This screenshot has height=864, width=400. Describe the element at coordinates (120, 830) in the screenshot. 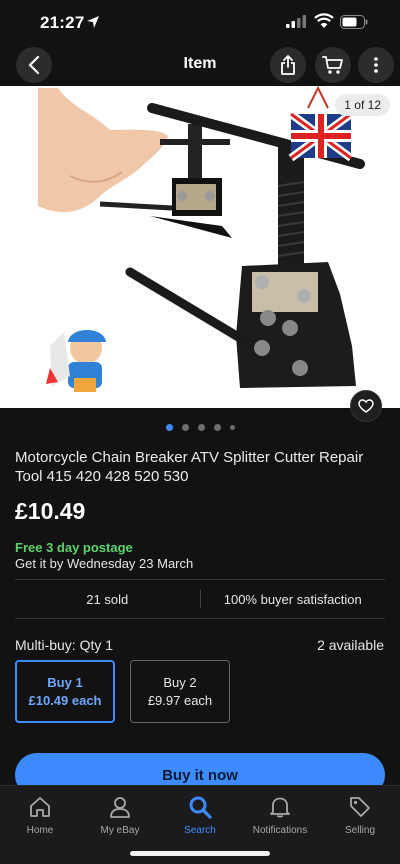

I see `tab-label: My eBay` at that location.